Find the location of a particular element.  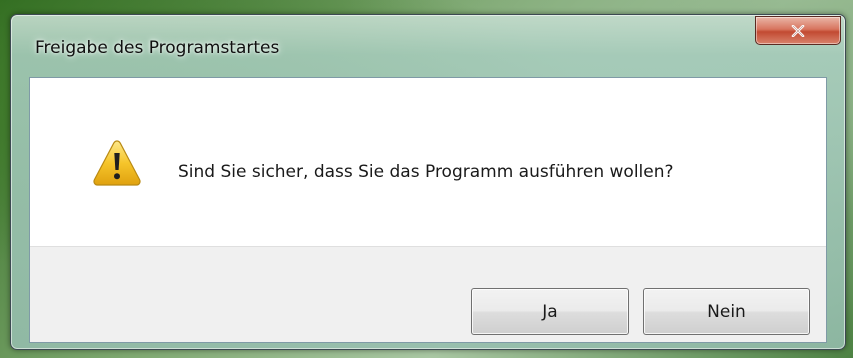

warning-icon is located at coordinates (117, 163).